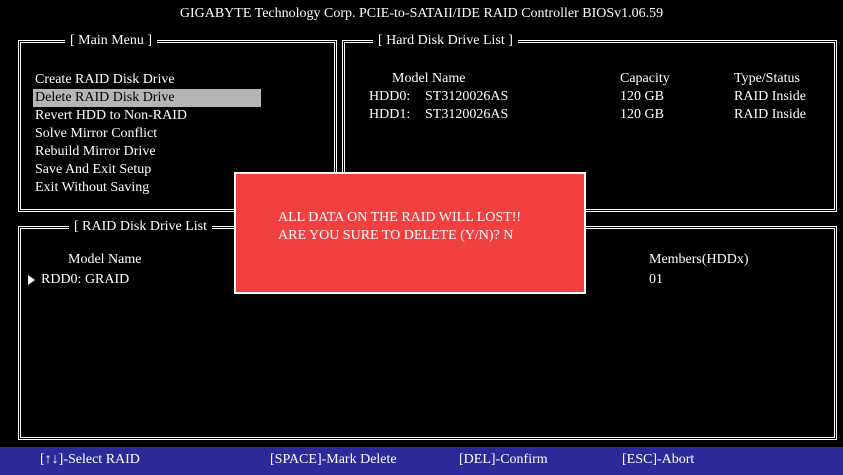 The height and width of the screenshot is (475, 843). I want to click on raid-row-name: RDD0: GRAID, so click(85, 280).